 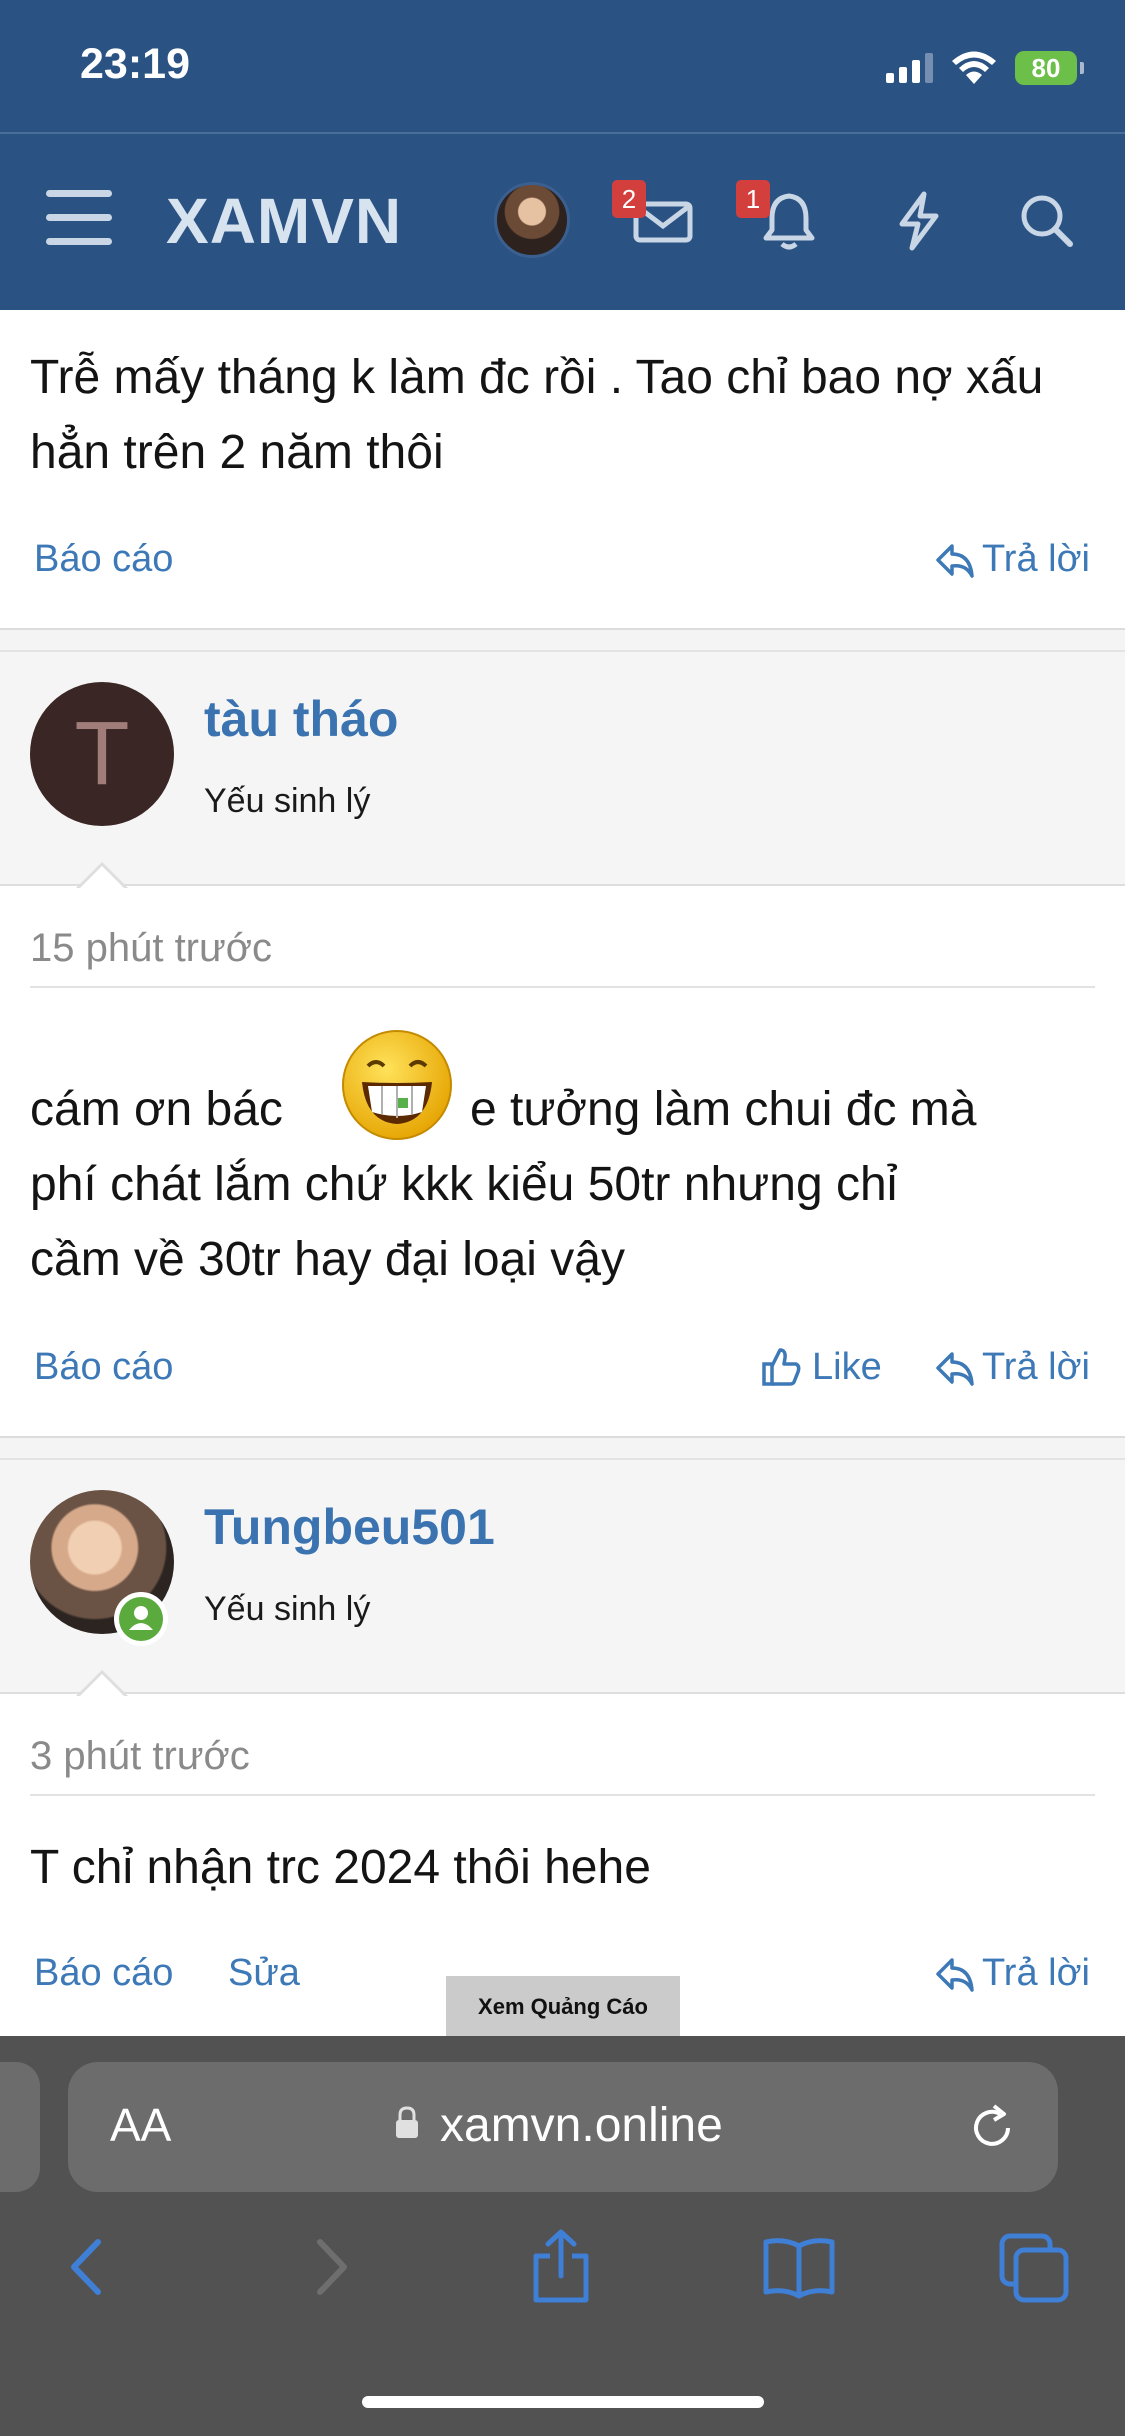 What do you see at coordinates (340, 1867) in the screenshot?
I see `post-body: T chỉ nhận trc 2024 thôi hehe` at bounding box center [340, 1867].